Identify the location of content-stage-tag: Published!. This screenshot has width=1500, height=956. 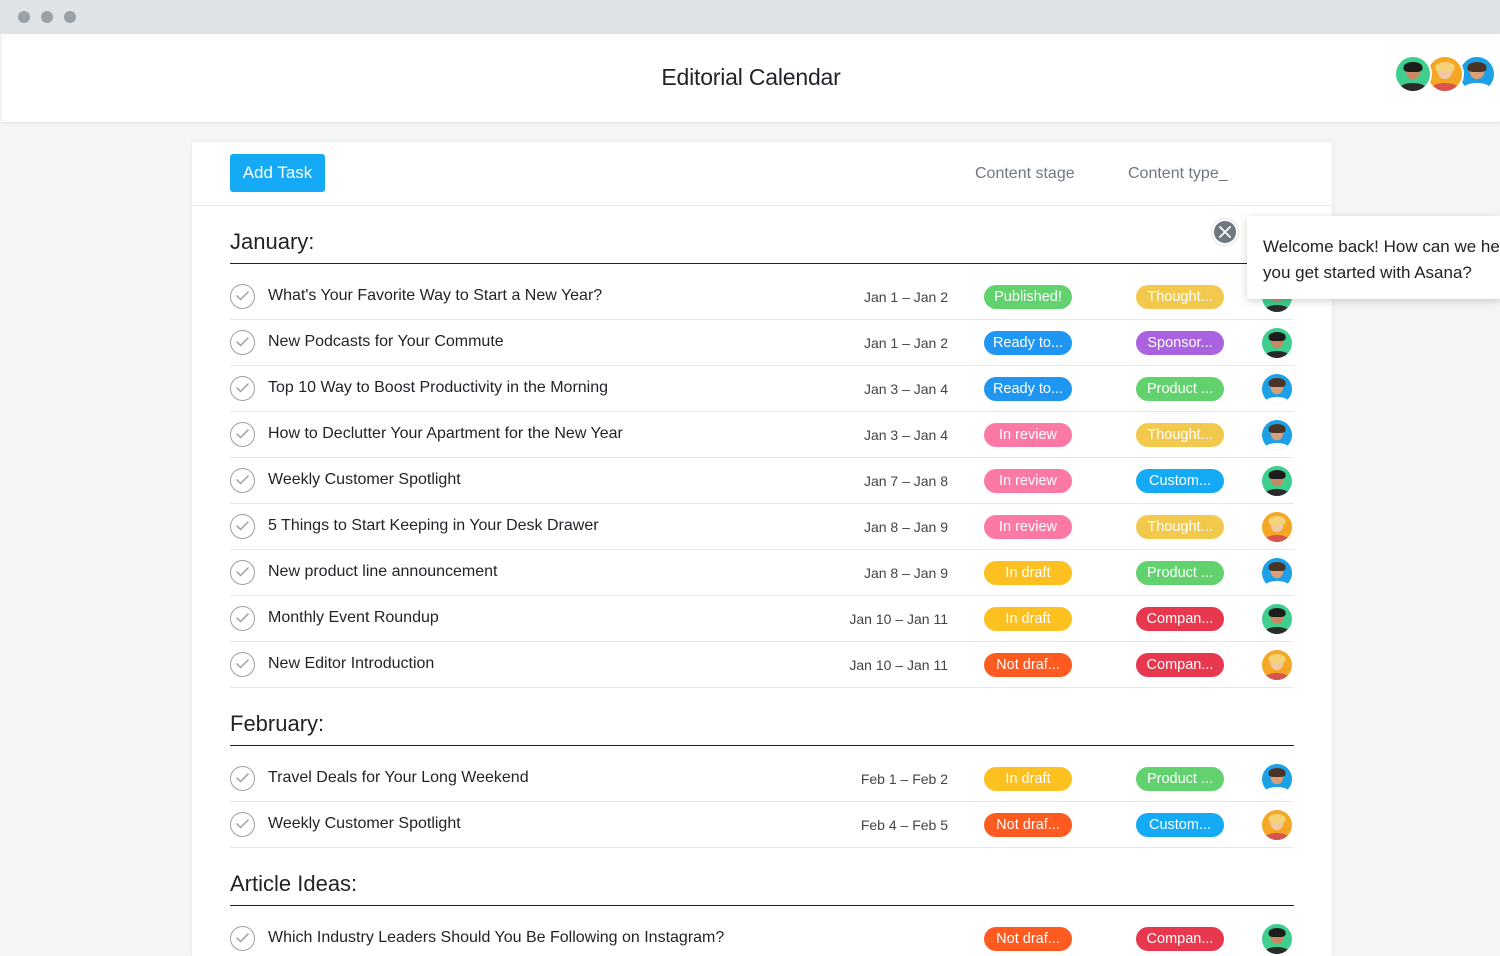
(1028, 297).